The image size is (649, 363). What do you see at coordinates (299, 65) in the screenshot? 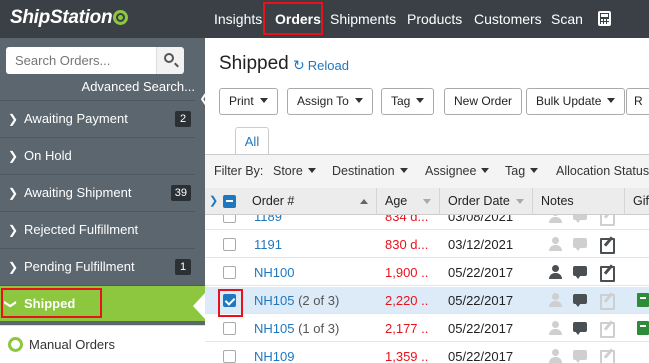
I see `refresh-icon: ↻` at bounding box center [299, 65].